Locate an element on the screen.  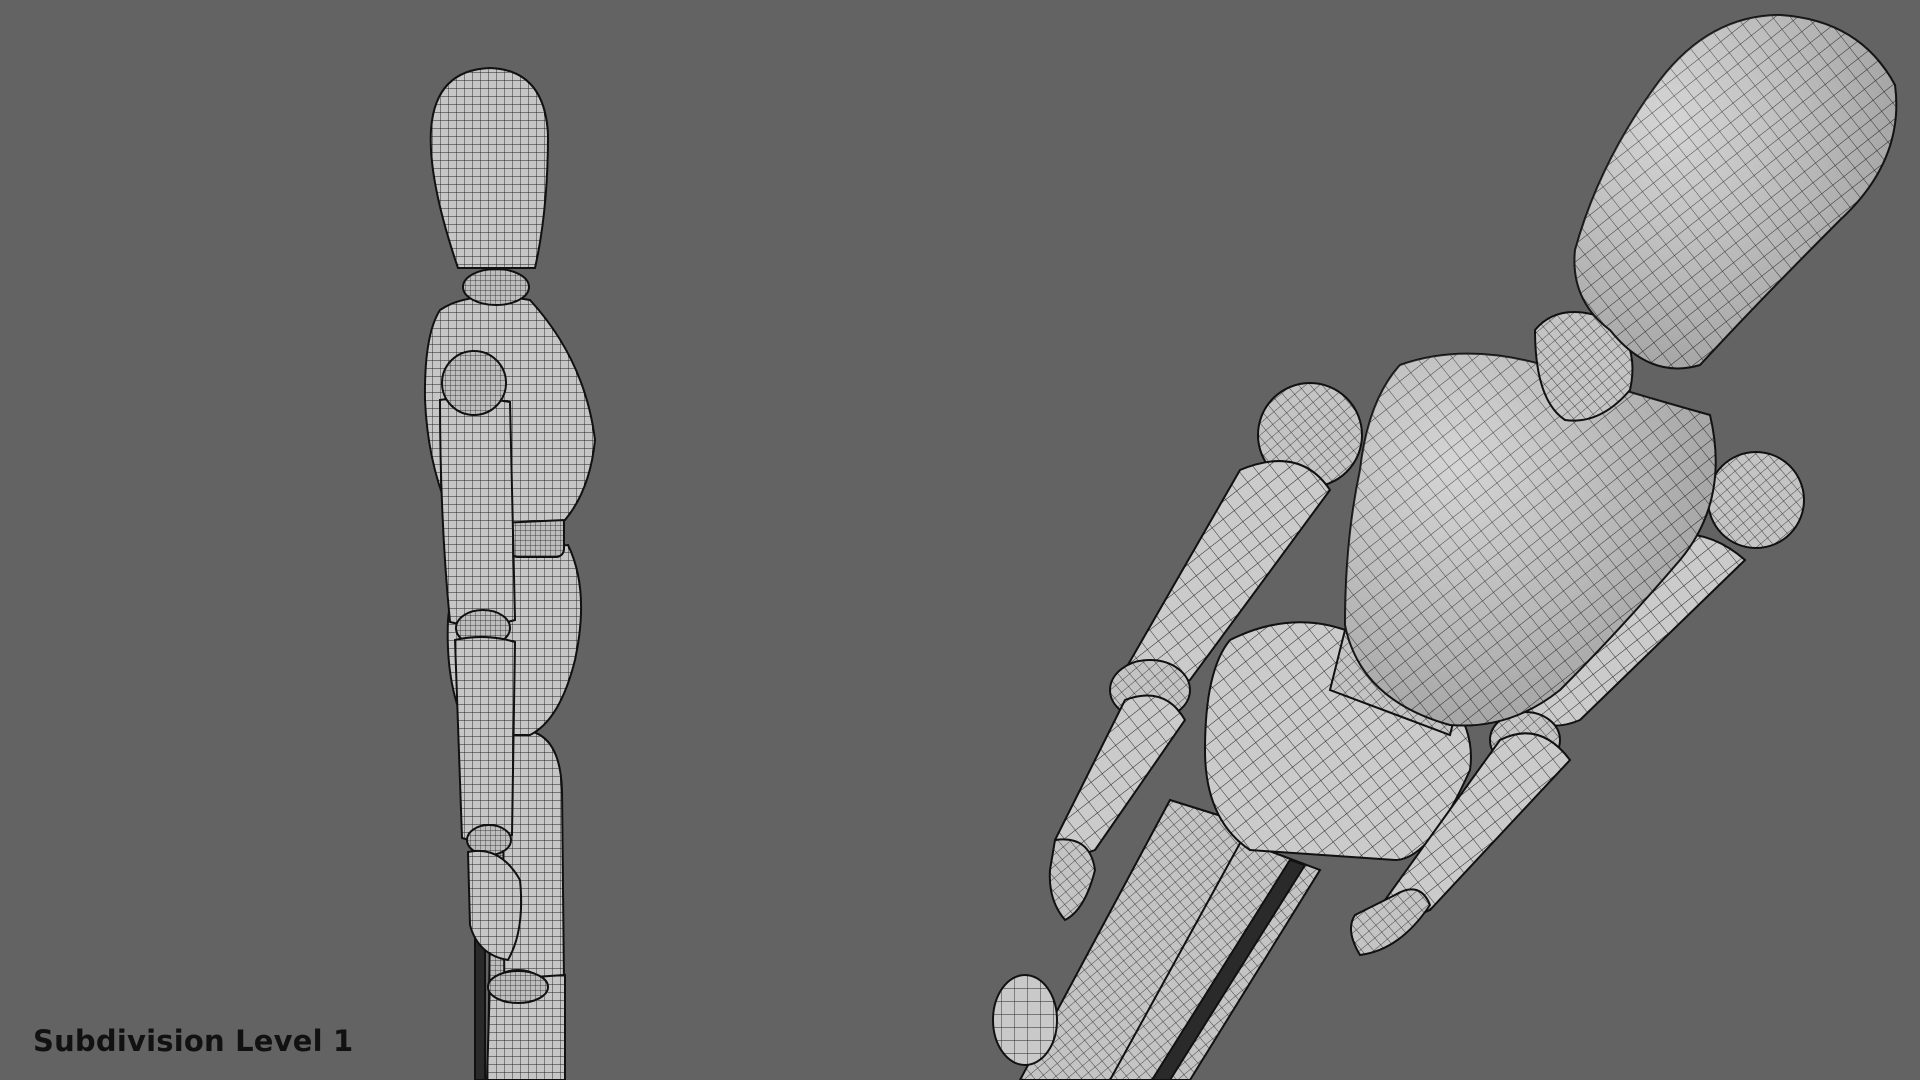
right-far-shoulder is located at coordinates (1756, 500).